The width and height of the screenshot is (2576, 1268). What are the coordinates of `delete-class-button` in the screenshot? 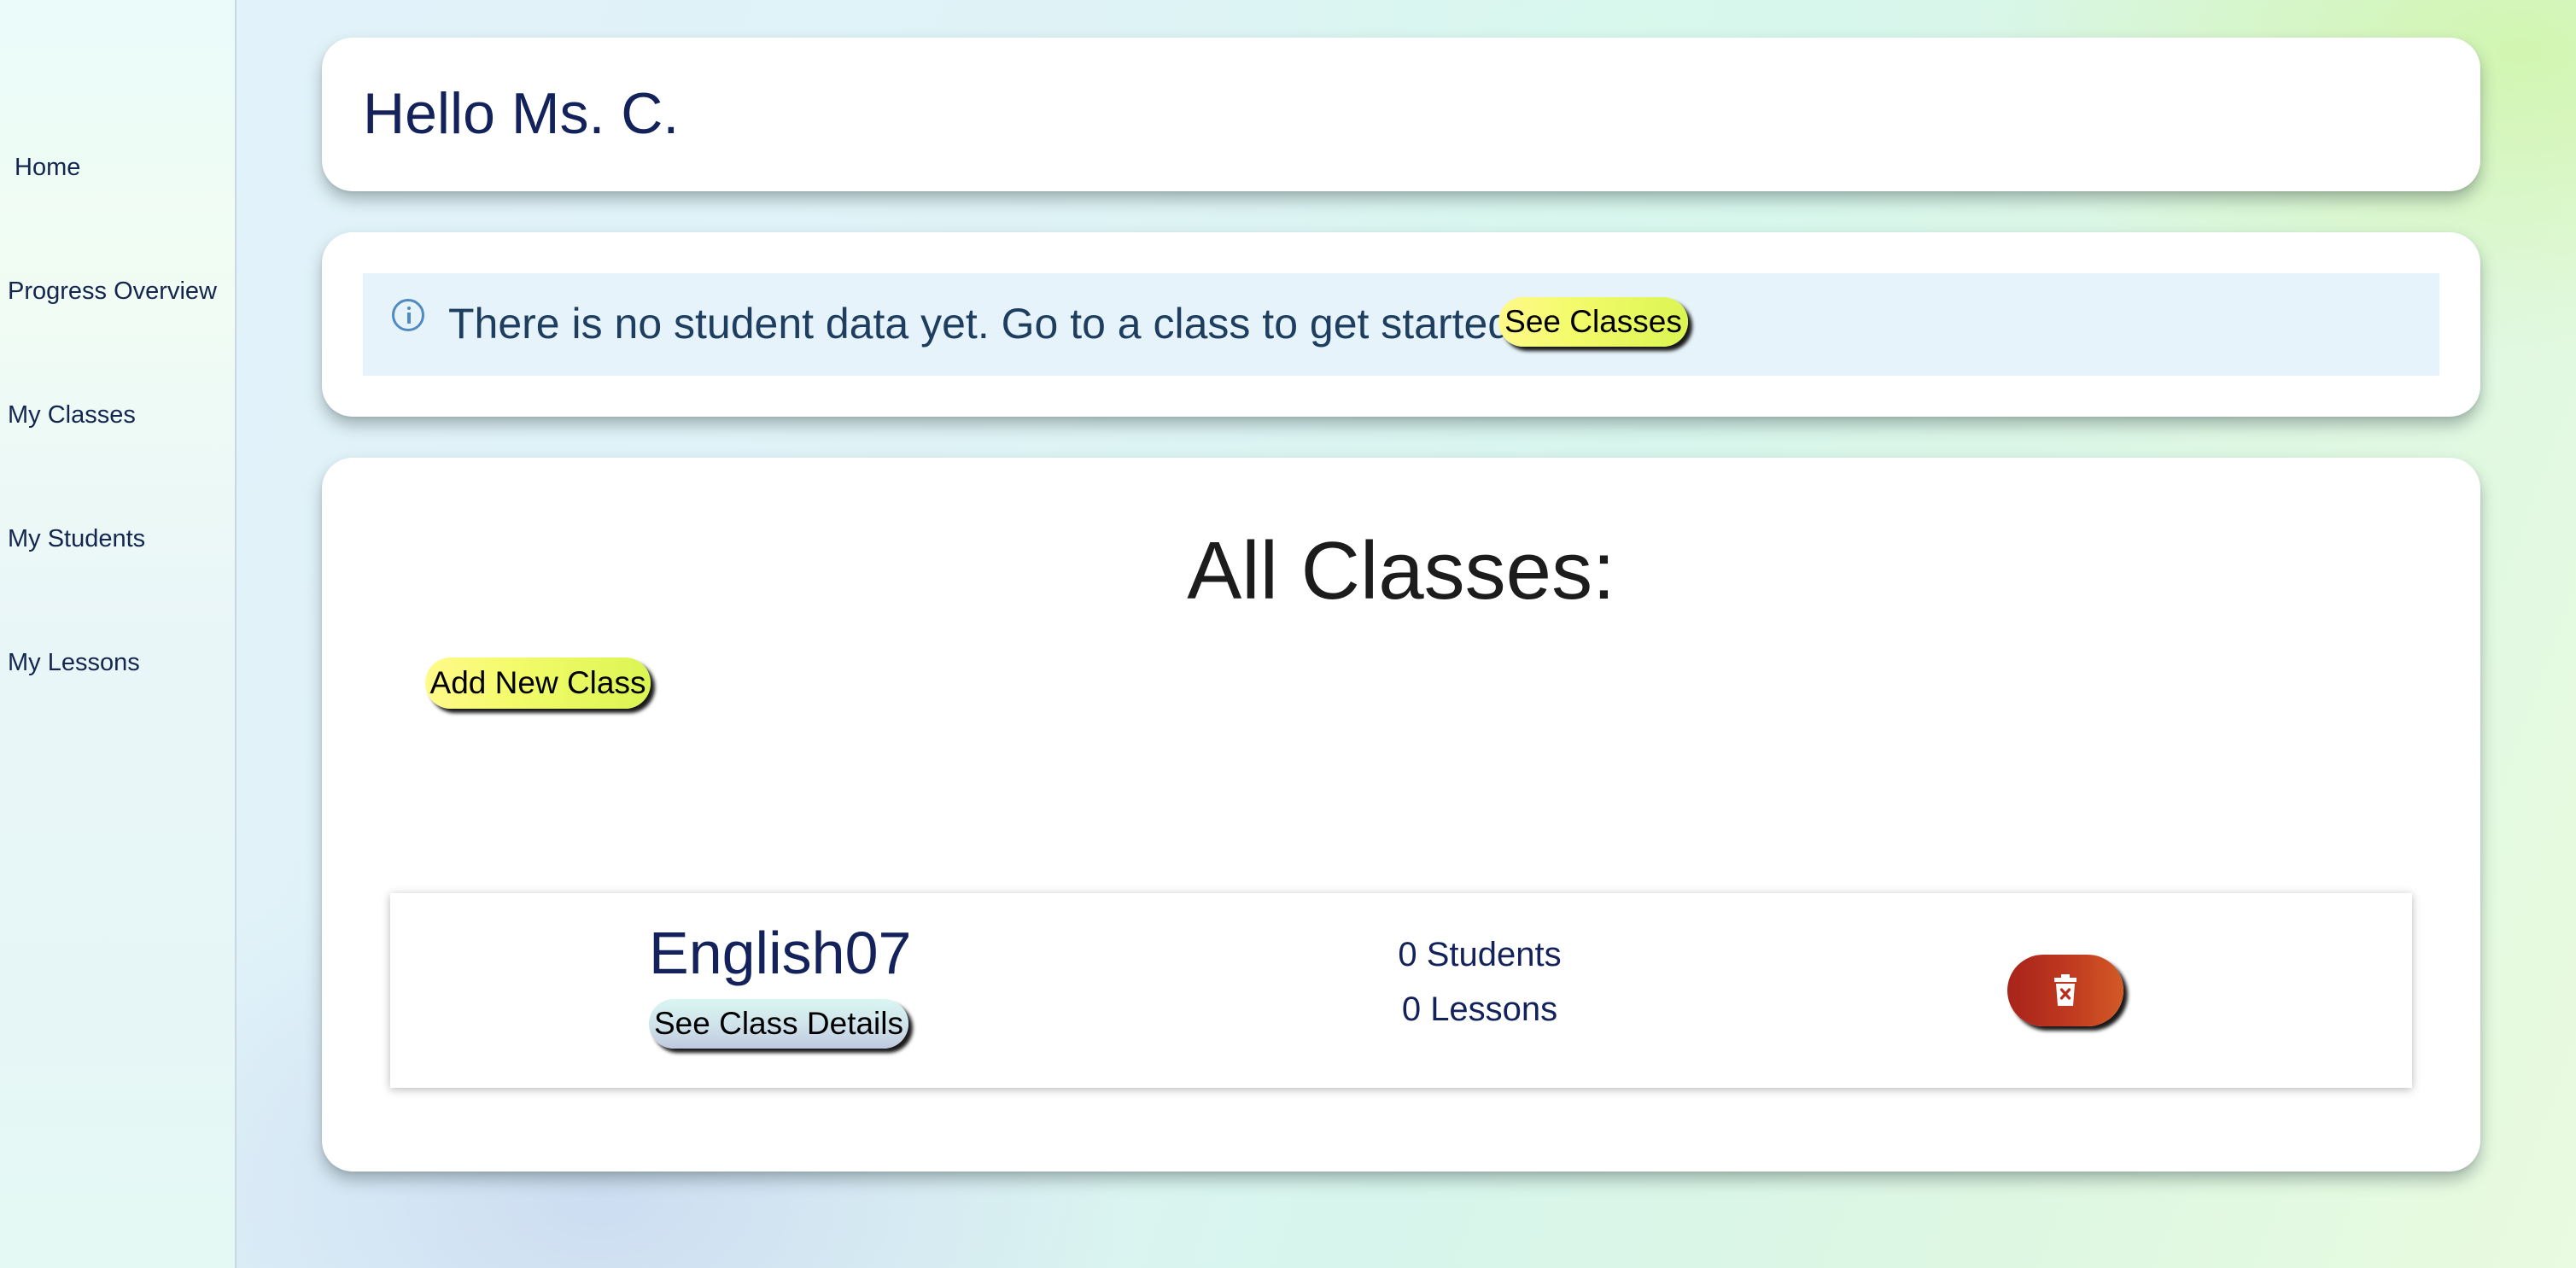 It's located at (2065, 990).